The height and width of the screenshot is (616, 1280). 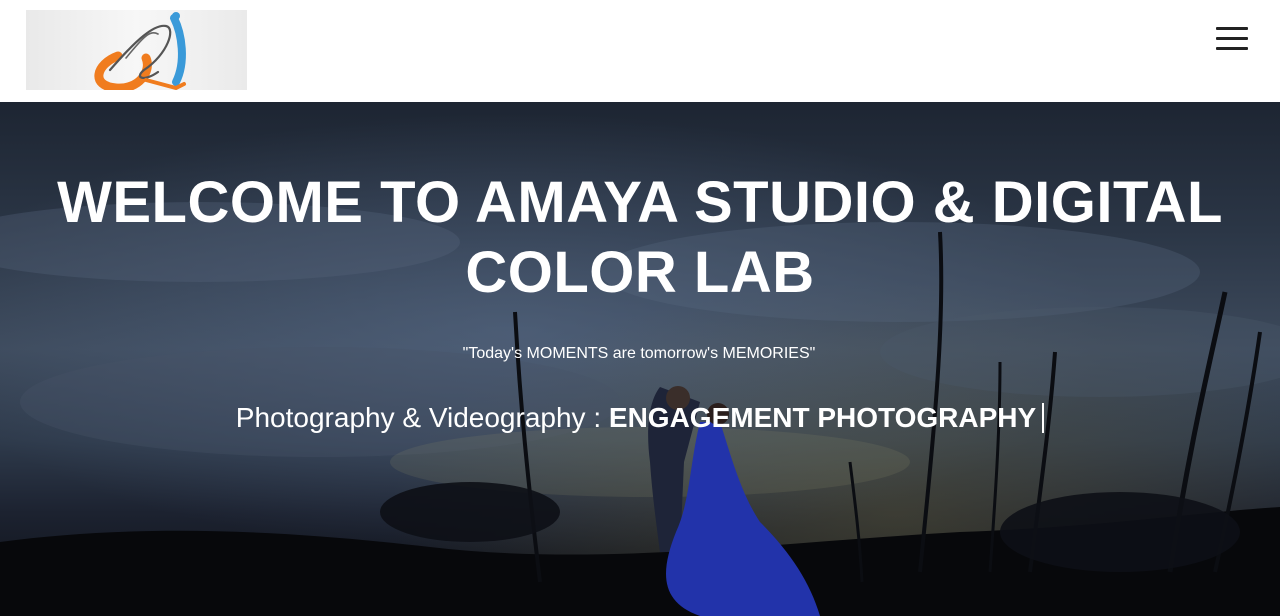 I want to click on hamburger-menu-icon, so click(x=1232, y=39).